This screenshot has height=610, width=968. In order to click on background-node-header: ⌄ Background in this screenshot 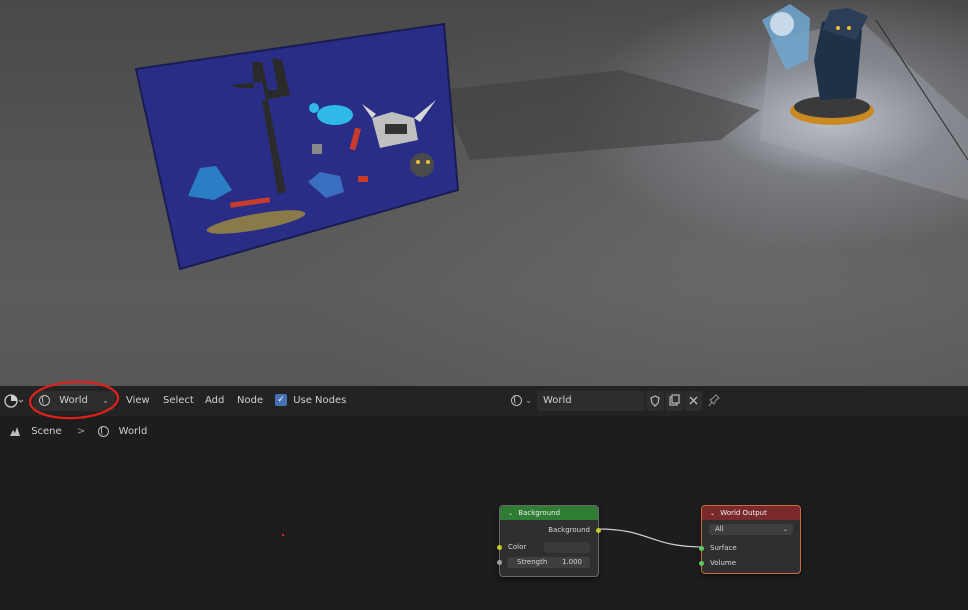, I will do `click(549, 513)`.